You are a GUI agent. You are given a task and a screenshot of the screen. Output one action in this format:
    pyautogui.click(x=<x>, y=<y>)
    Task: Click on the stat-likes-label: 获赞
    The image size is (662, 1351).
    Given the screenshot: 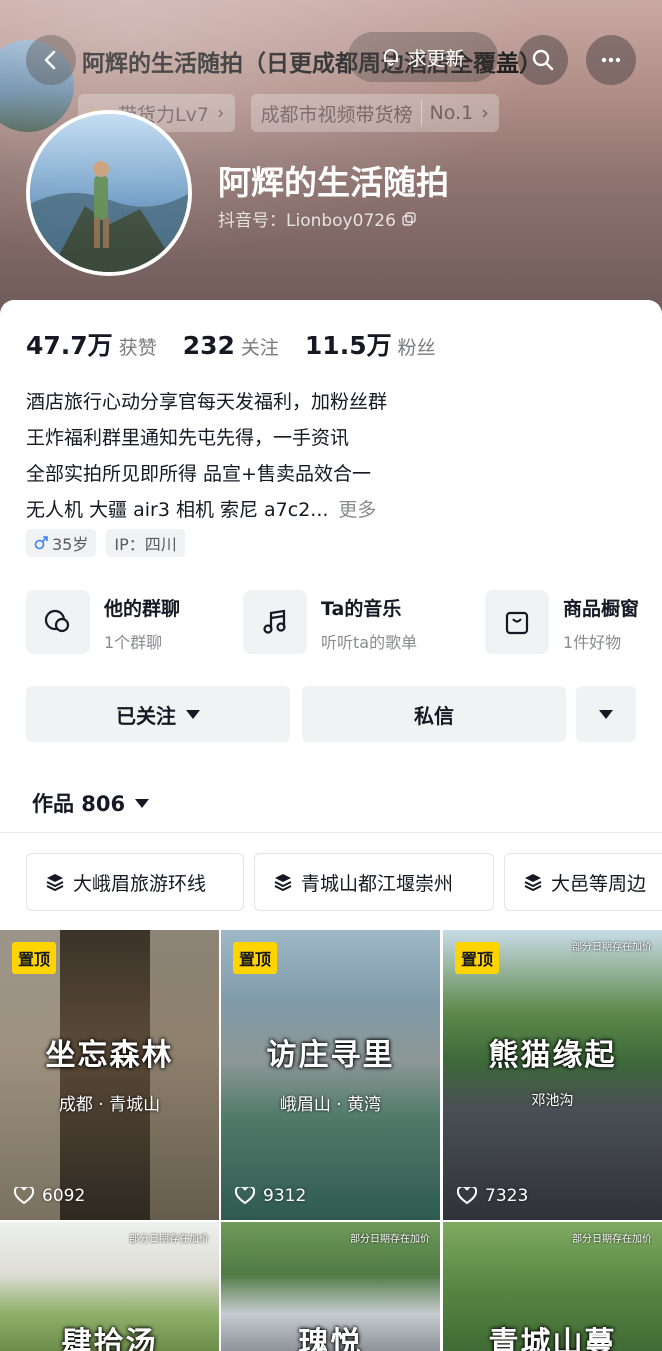 What is the action you would take?
    pyautogui.click(x=137, y=348)
    